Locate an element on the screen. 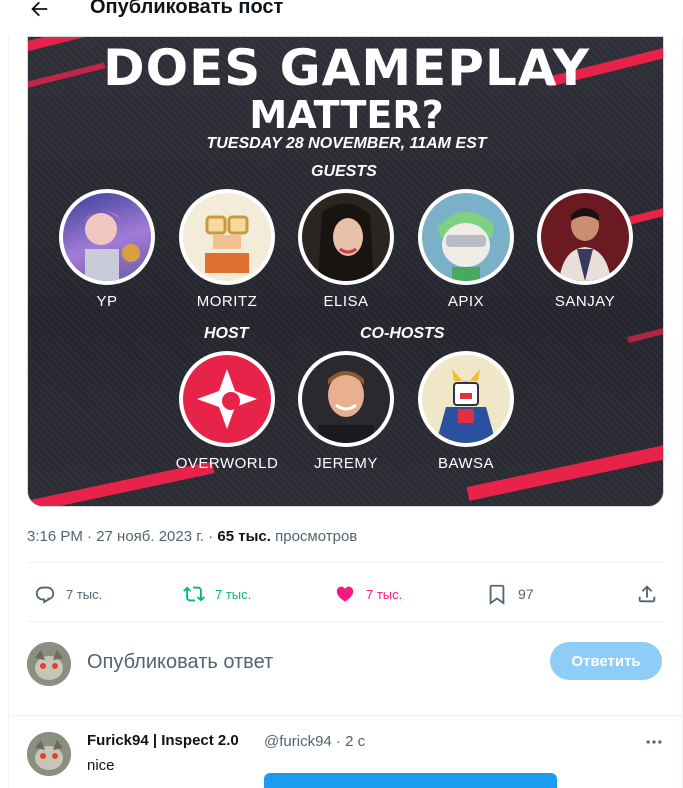  guest-name: SANJAY is located at coordinates (585, 301).